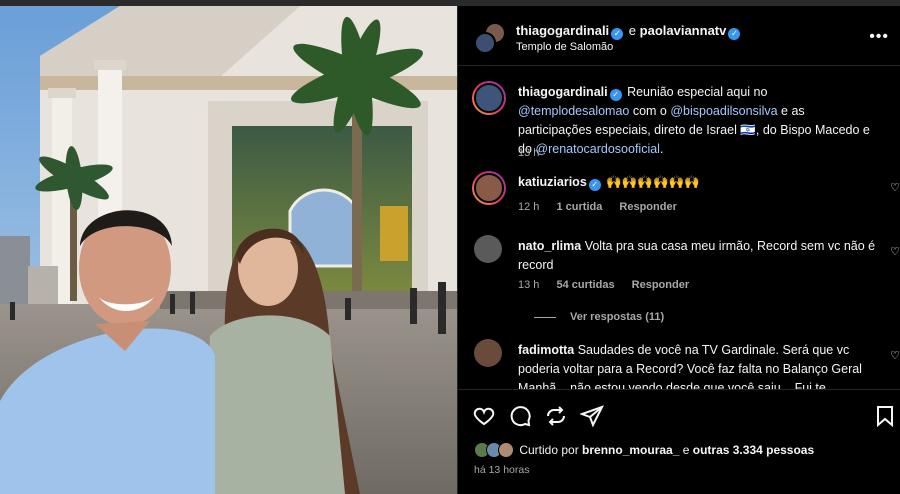 The height and width of the screenshot is (494, 900). Describe the element at coordinates (549, 246) in the screenshot. I see `comment-username: nato_rlima` at that location.